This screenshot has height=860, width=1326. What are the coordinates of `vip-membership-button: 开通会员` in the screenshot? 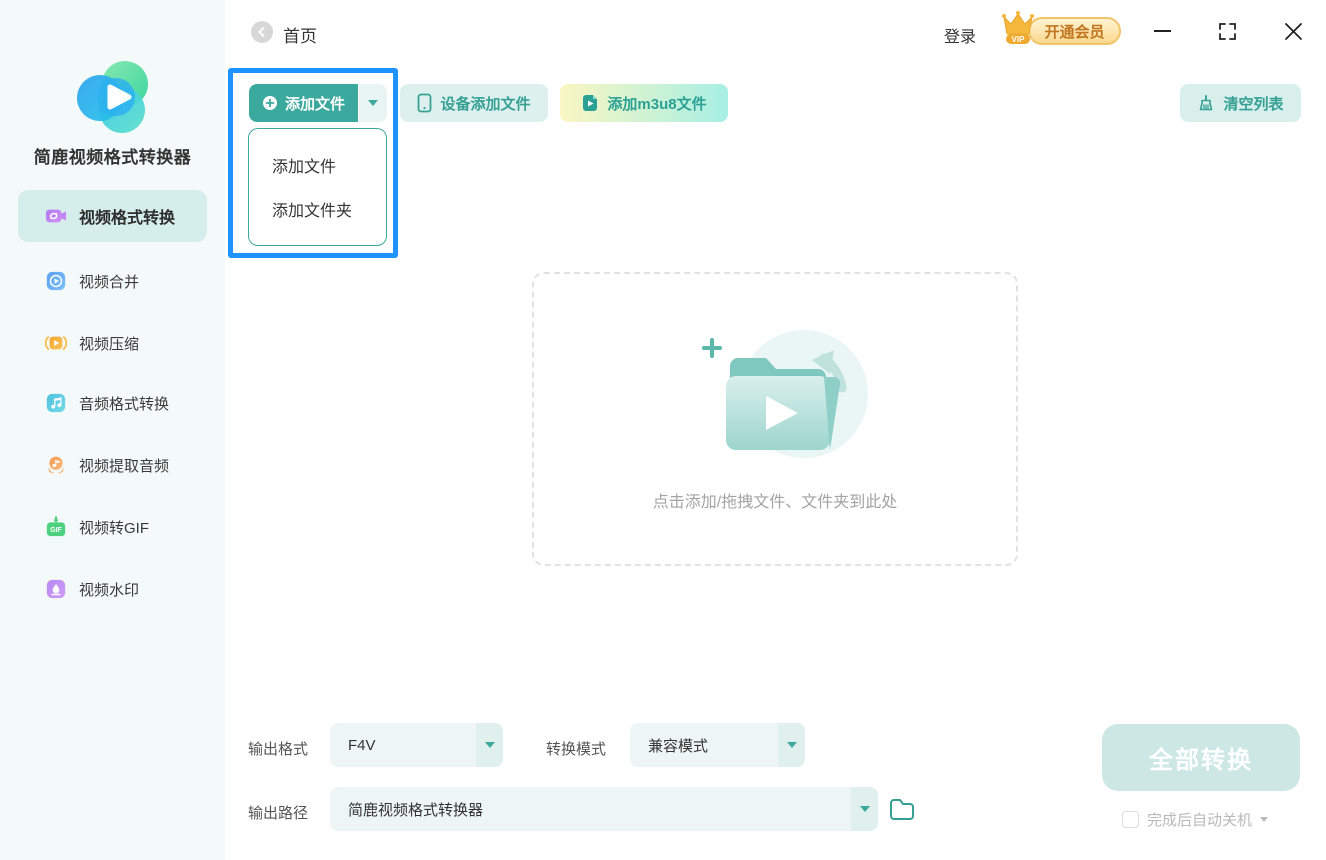 It's located at (1074, 31).